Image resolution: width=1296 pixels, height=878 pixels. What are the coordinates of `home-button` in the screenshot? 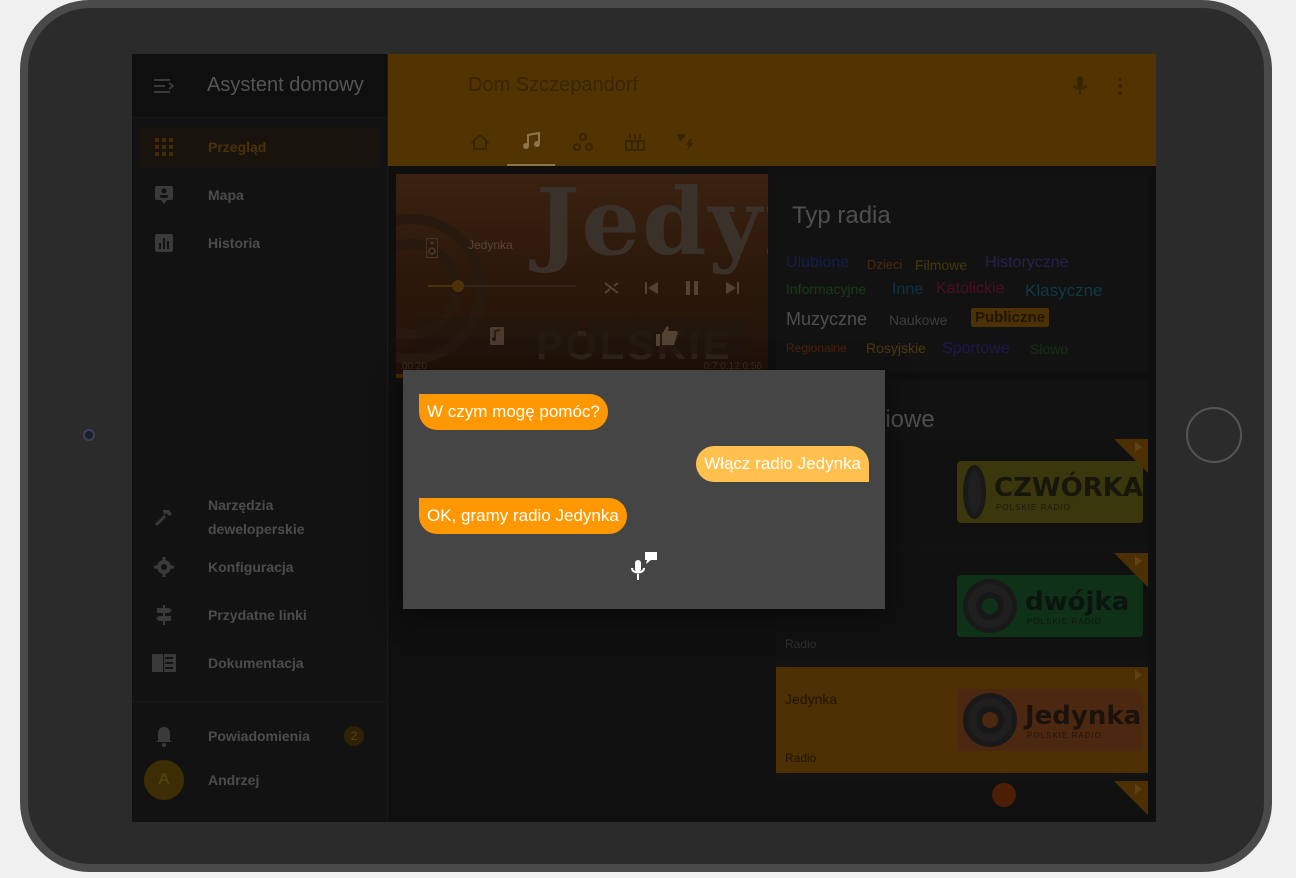 It's located at (1214, 435).